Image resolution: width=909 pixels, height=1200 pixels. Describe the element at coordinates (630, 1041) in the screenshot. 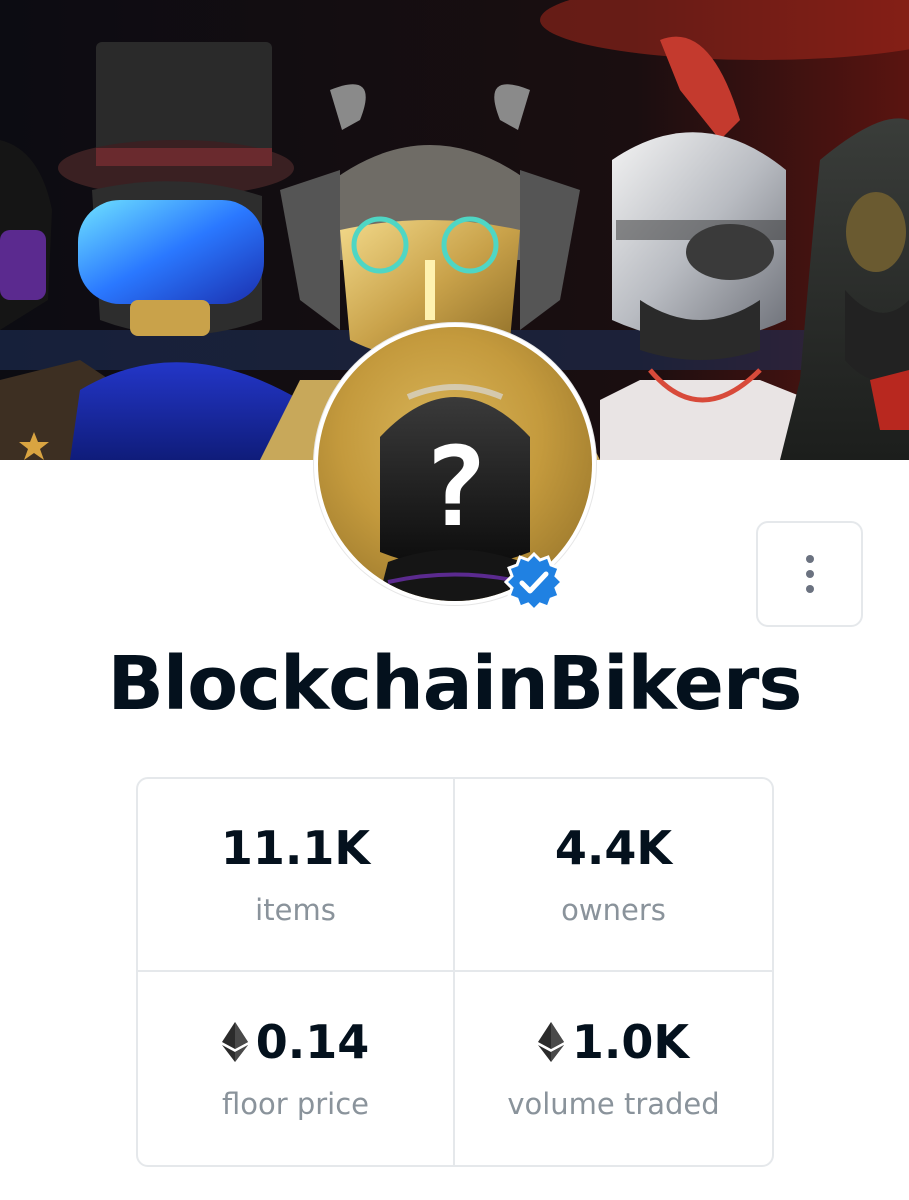

I see `stat-value-text: 1.0K` at that location.